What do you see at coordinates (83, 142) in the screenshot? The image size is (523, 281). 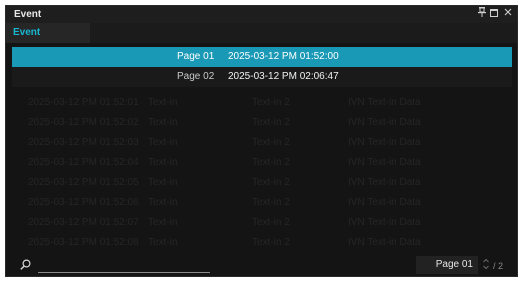 I see `table-cell: 2025-03-12 PM 01:52:03` at bounding box center [83, 142].